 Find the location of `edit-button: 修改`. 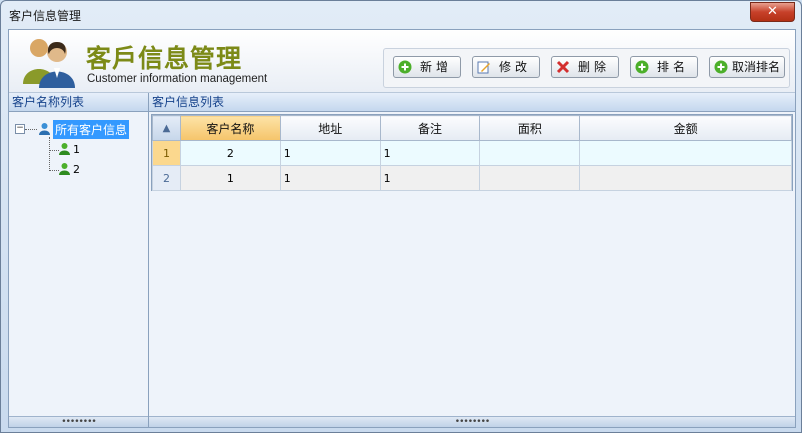

edit-button: 修改 is located at coordinates (506, 67).